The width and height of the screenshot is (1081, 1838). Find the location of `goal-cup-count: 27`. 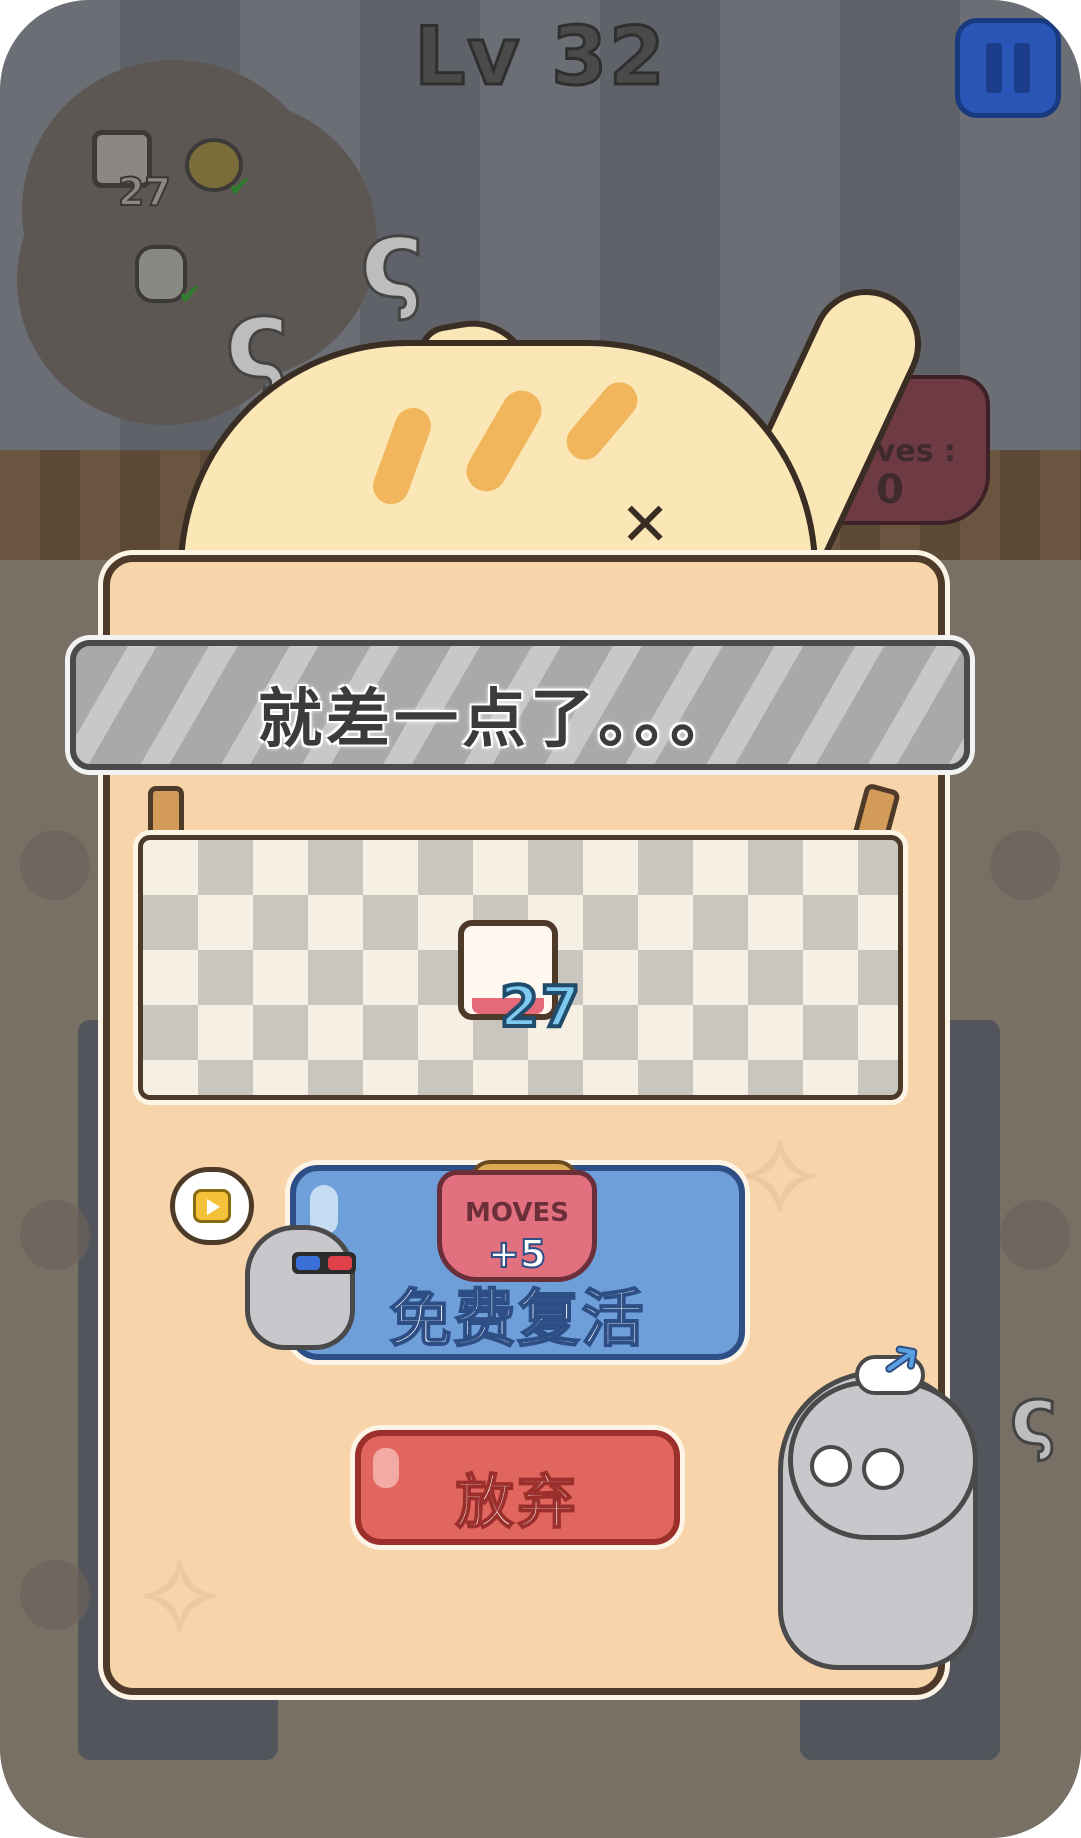

goal-cup-count: 27 is located at coordinates (144, 192).